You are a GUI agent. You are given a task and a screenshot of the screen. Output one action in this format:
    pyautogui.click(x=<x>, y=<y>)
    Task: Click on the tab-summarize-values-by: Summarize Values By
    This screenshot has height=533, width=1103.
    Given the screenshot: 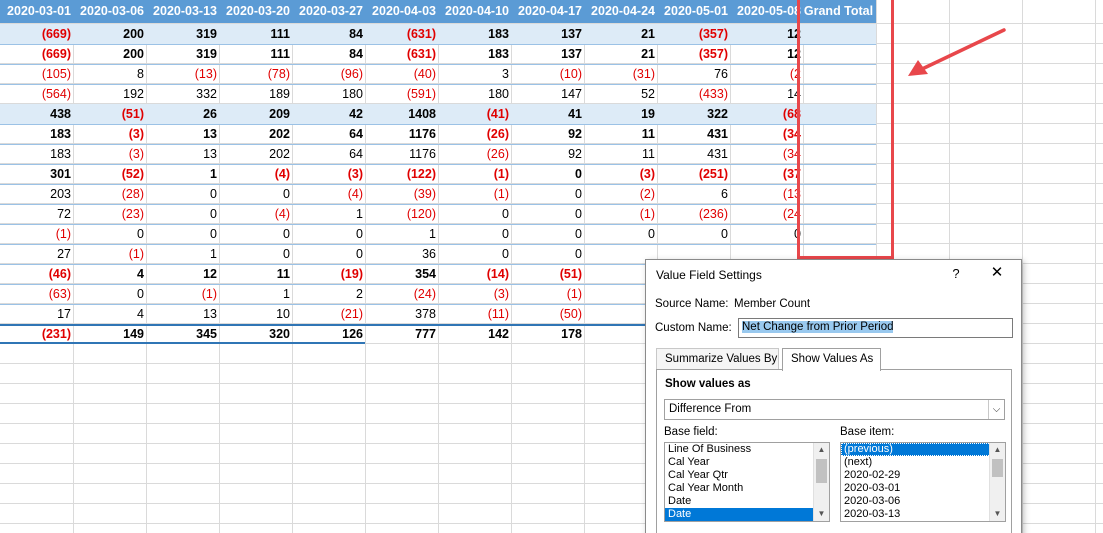 What is the action you would take?
    pyautogui.click(x=717, y=359)
    